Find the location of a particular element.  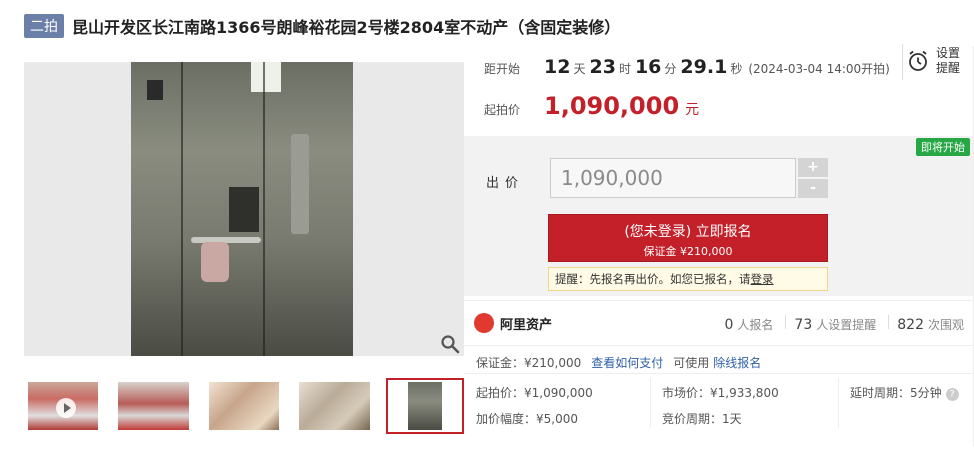

increase-bid-button: + is located at coordinates (813, 167).